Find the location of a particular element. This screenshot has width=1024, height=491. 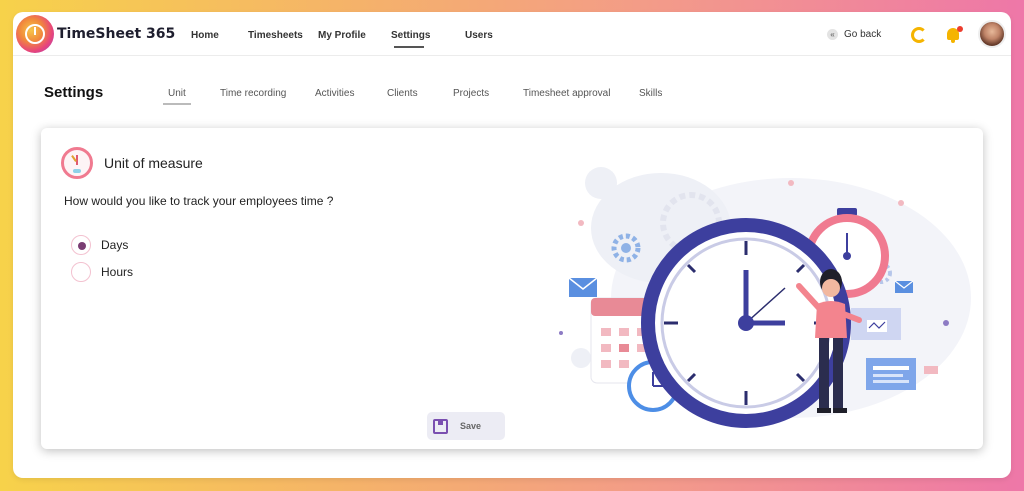

tab-skills: Skills is located at coordinates (650, 93).